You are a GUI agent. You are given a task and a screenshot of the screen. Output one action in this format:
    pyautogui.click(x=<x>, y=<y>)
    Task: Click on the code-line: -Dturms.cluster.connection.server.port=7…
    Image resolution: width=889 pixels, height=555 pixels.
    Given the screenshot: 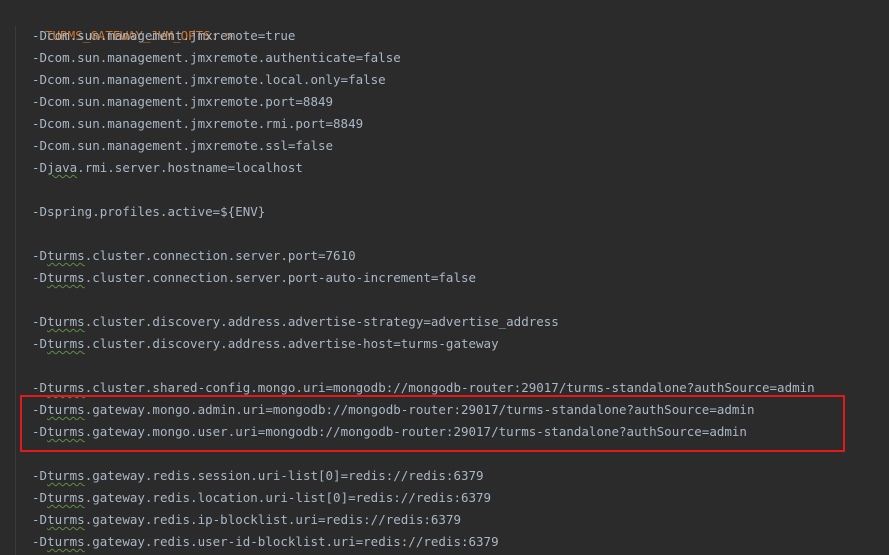 What is the action you would take?
    pyautogui.click(x=194, y=255)
    